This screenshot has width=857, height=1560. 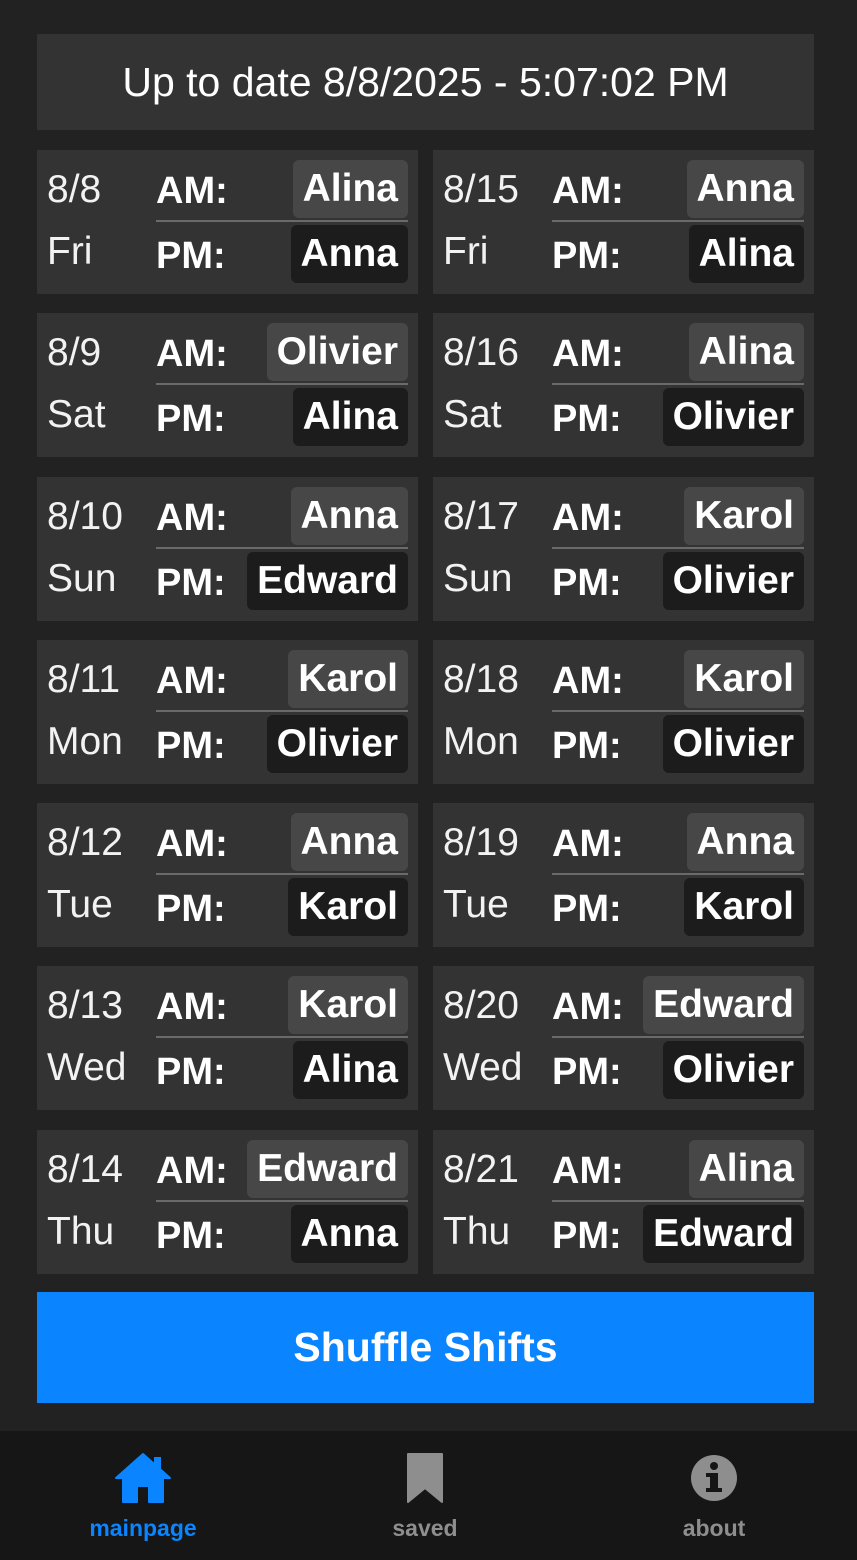 What do you see at coordinates (481, 1006) in the screenshot?
I see `day-date: 8/20` at bounding box center [481, 1006].